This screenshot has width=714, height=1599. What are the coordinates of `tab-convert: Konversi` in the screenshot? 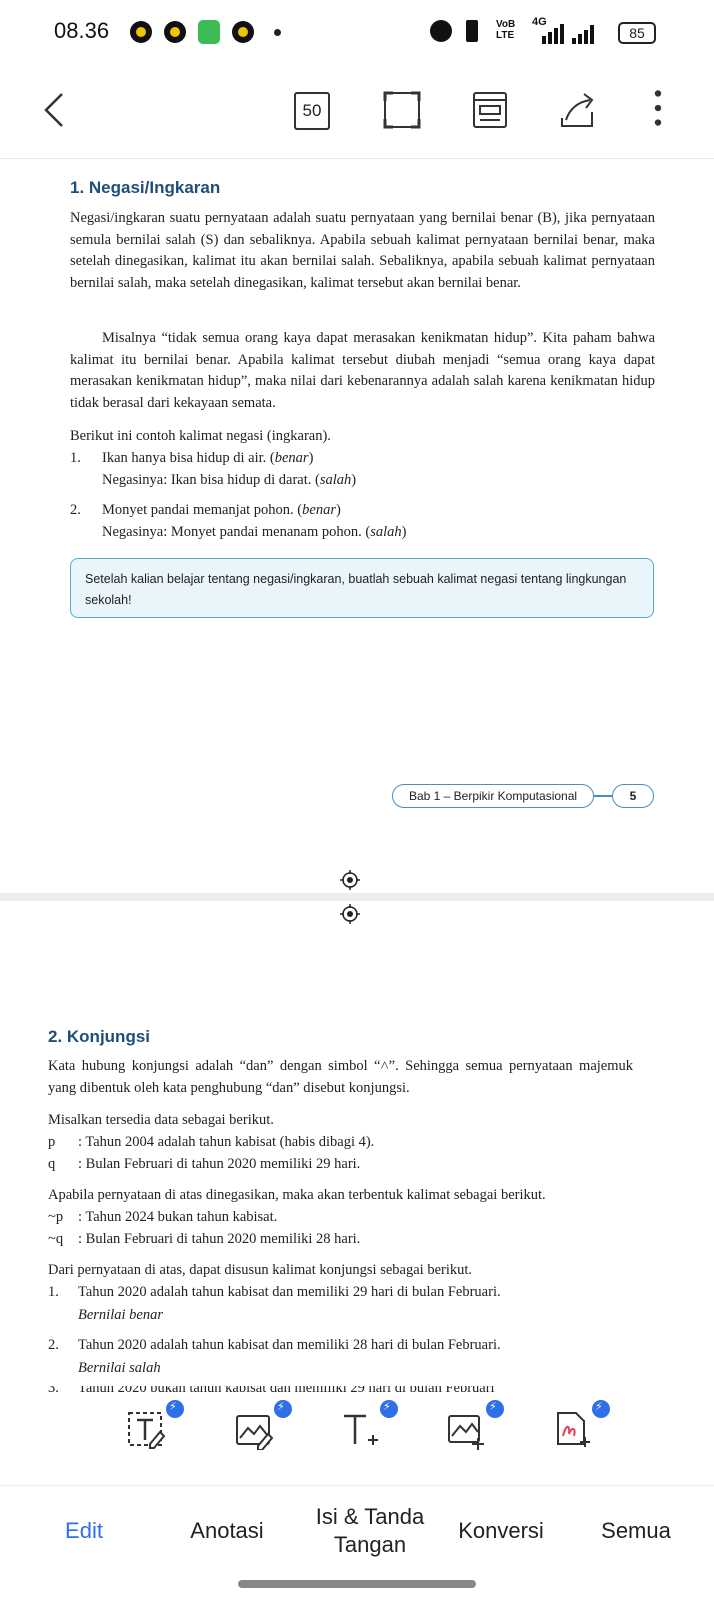 It's located at (501, 1531).